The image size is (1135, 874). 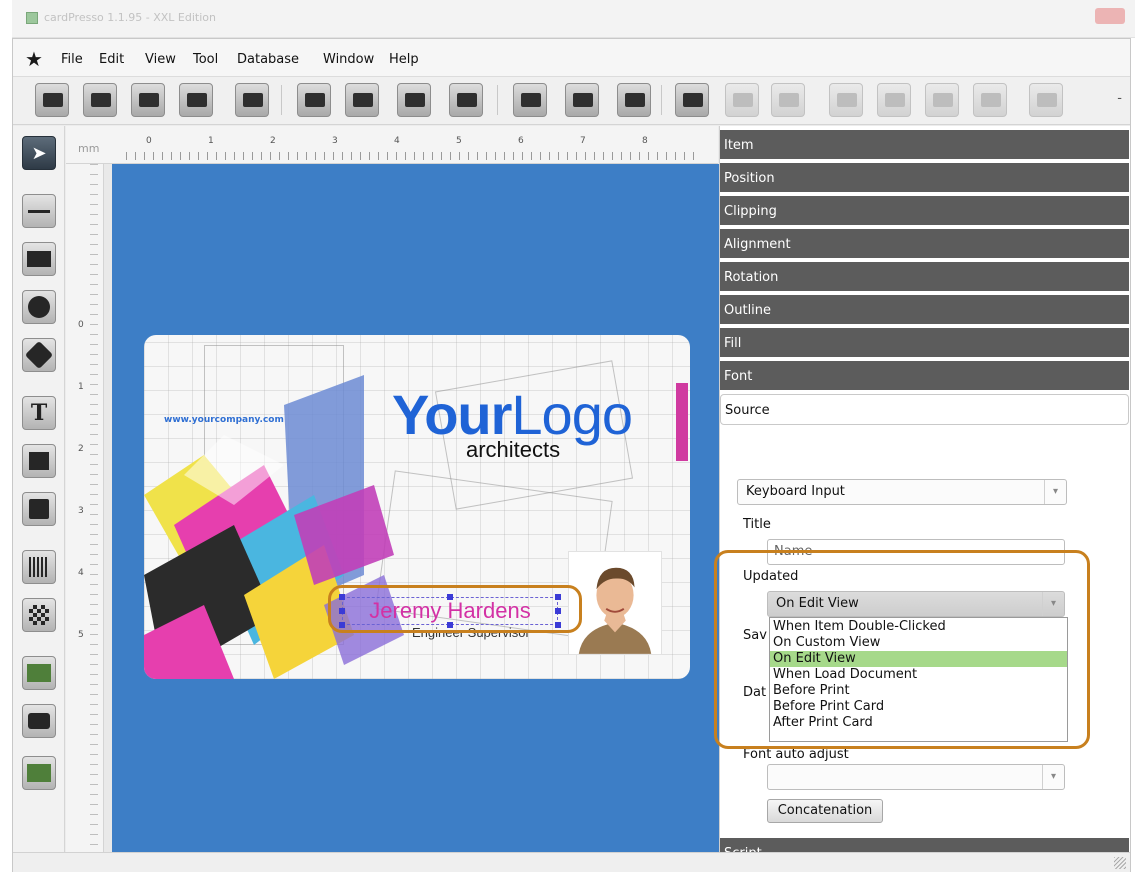 I want to click on section-outline: Outline, so click(x=924, y=310).